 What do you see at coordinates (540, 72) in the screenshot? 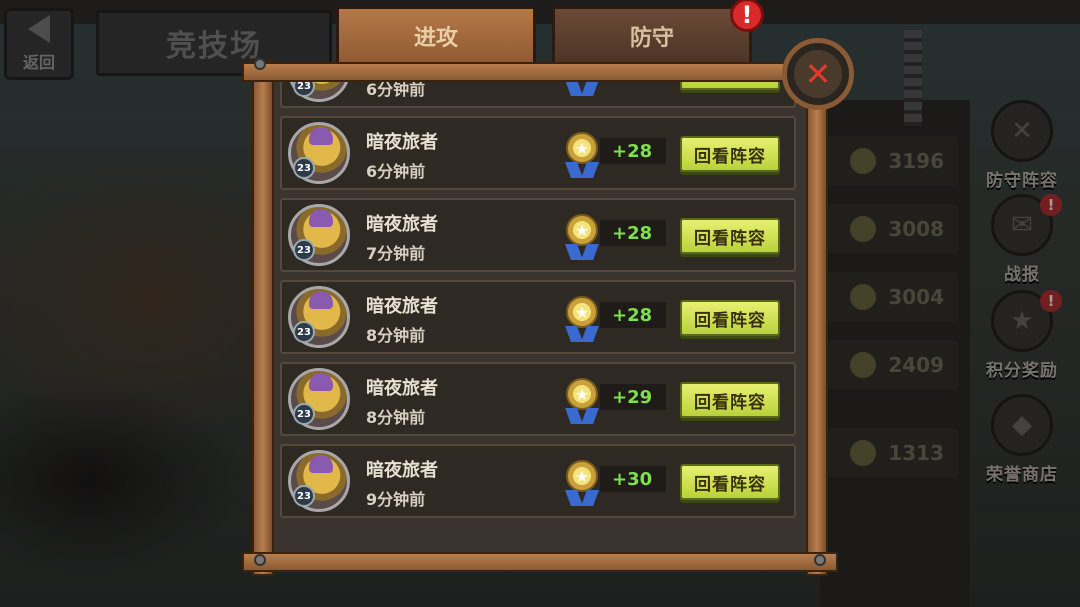
I see `frame-beam-top` at bounding box center [540, 72].